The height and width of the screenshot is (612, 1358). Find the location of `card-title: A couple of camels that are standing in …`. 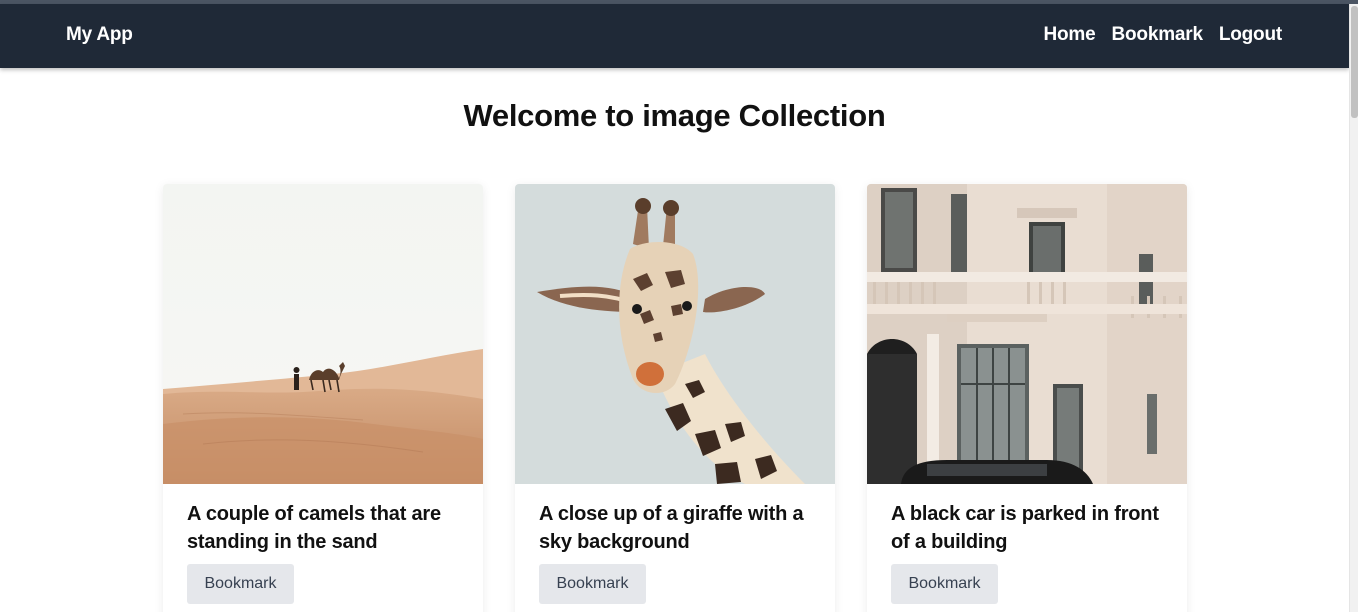

card-title: A couple of camels that are standing in … is located at coordinates (314, 528).